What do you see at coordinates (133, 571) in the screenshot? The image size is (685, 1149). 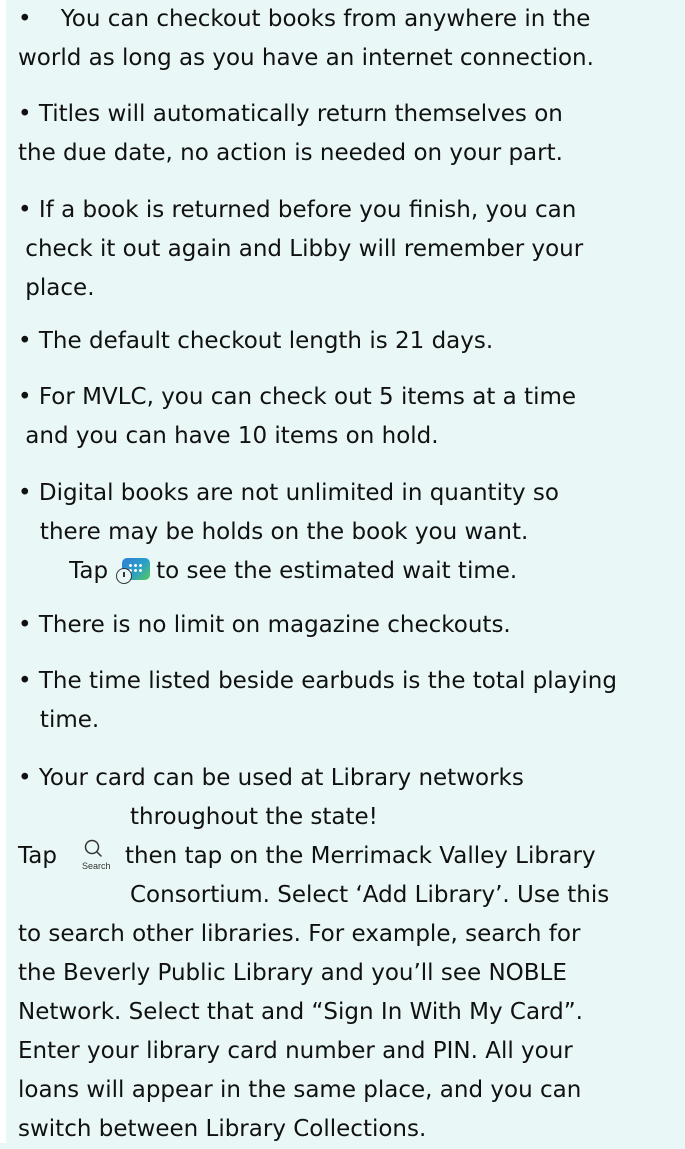 I see `holds-calendar-clock-icon` at bounding box center [133, 571].